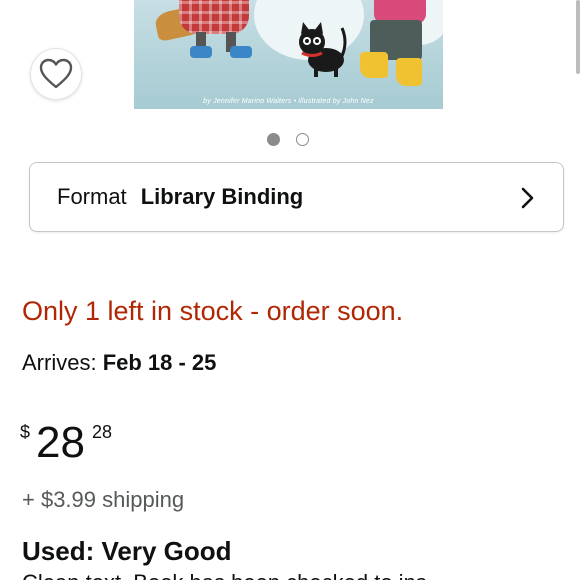  I want to click on scrollbar, so click(578, 37).